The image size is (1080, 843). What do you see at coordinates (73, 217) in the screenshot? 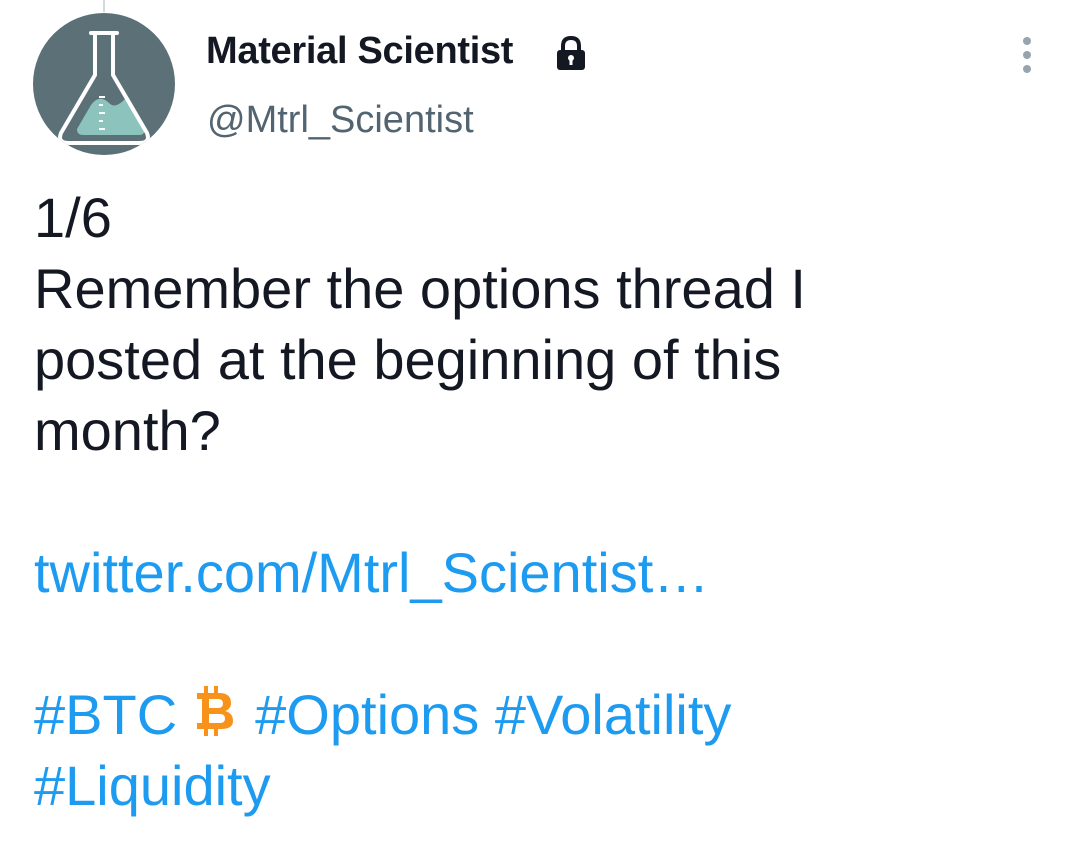
I see `thread-counter: 1/6` at bounding box center [73, 217].